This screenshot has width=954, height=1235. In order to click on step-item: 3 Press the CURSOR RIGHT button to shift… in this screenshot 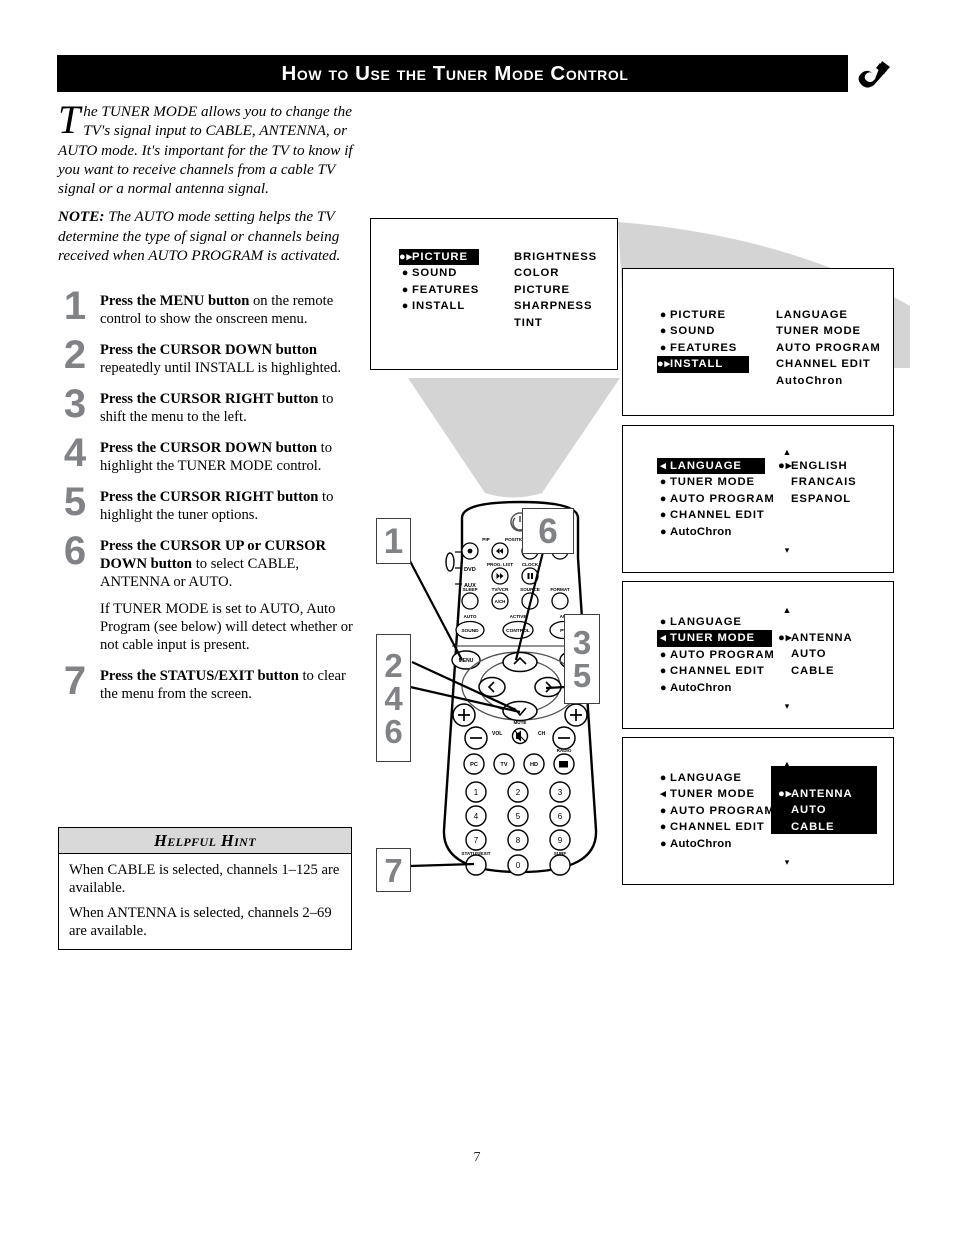, I will do `click(208, 405)`.